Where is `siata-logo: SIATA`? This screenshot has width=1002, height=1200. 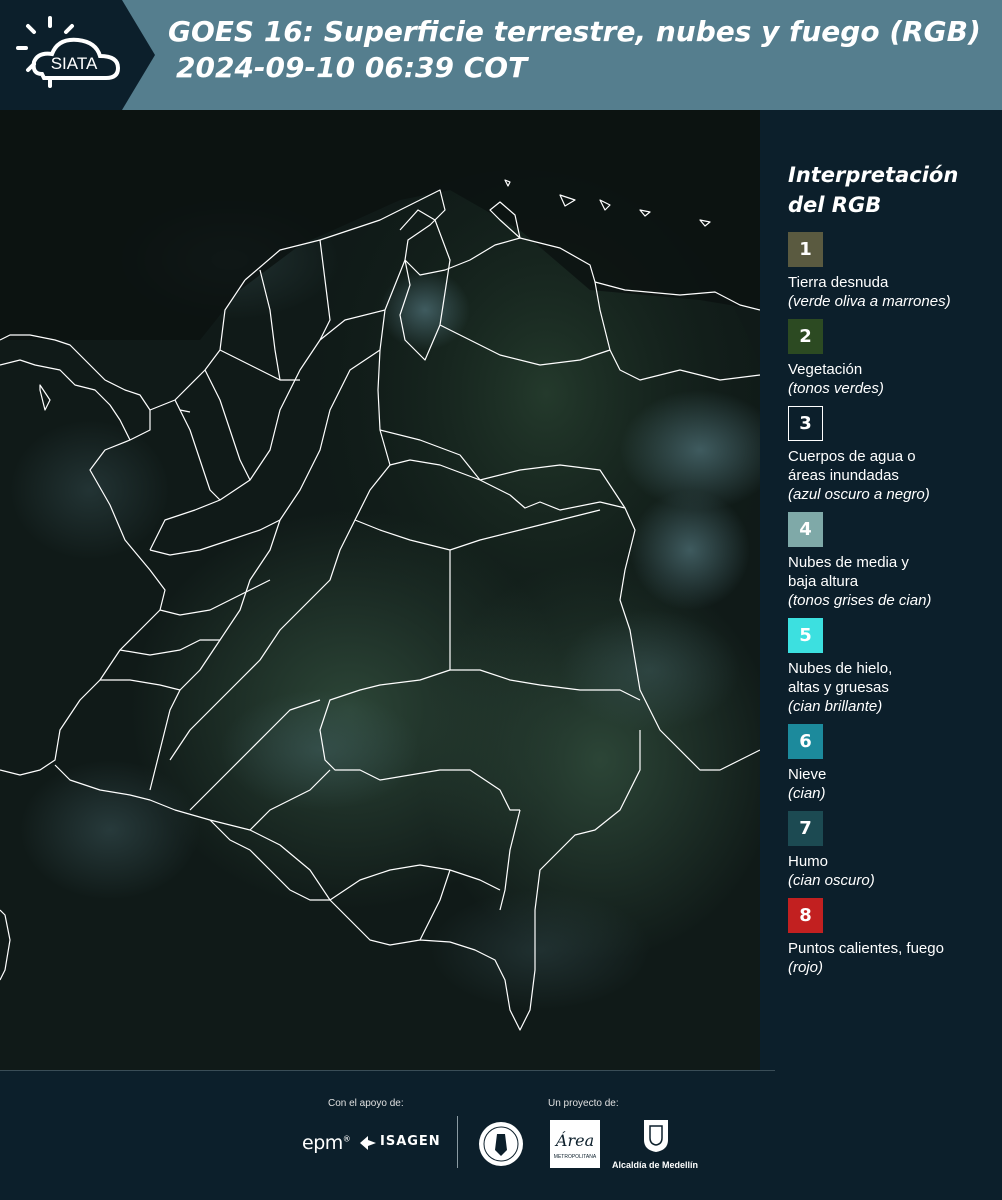
siata-logo: SIATA is located at coordinates (68, 52).